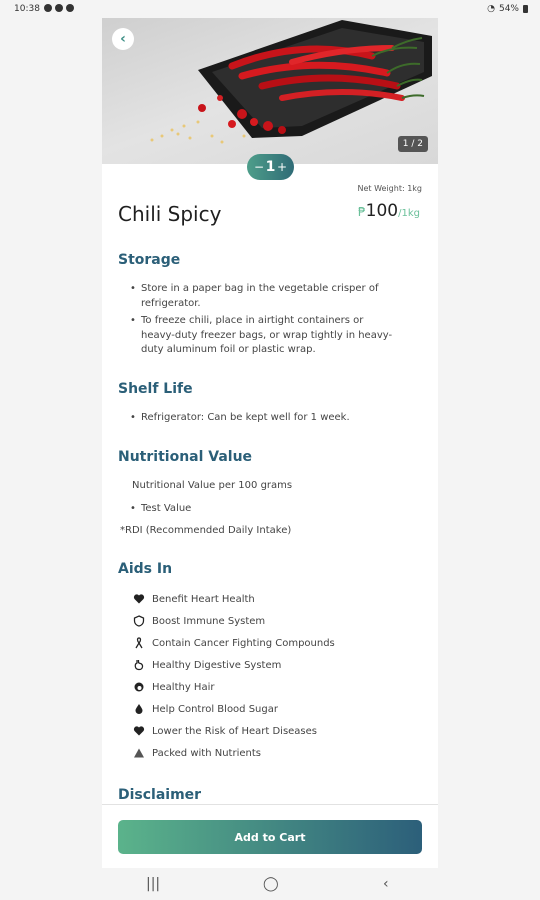 This screenshot has height=900, width=540. I want to click on back-button: ‹, so click(123, 39).